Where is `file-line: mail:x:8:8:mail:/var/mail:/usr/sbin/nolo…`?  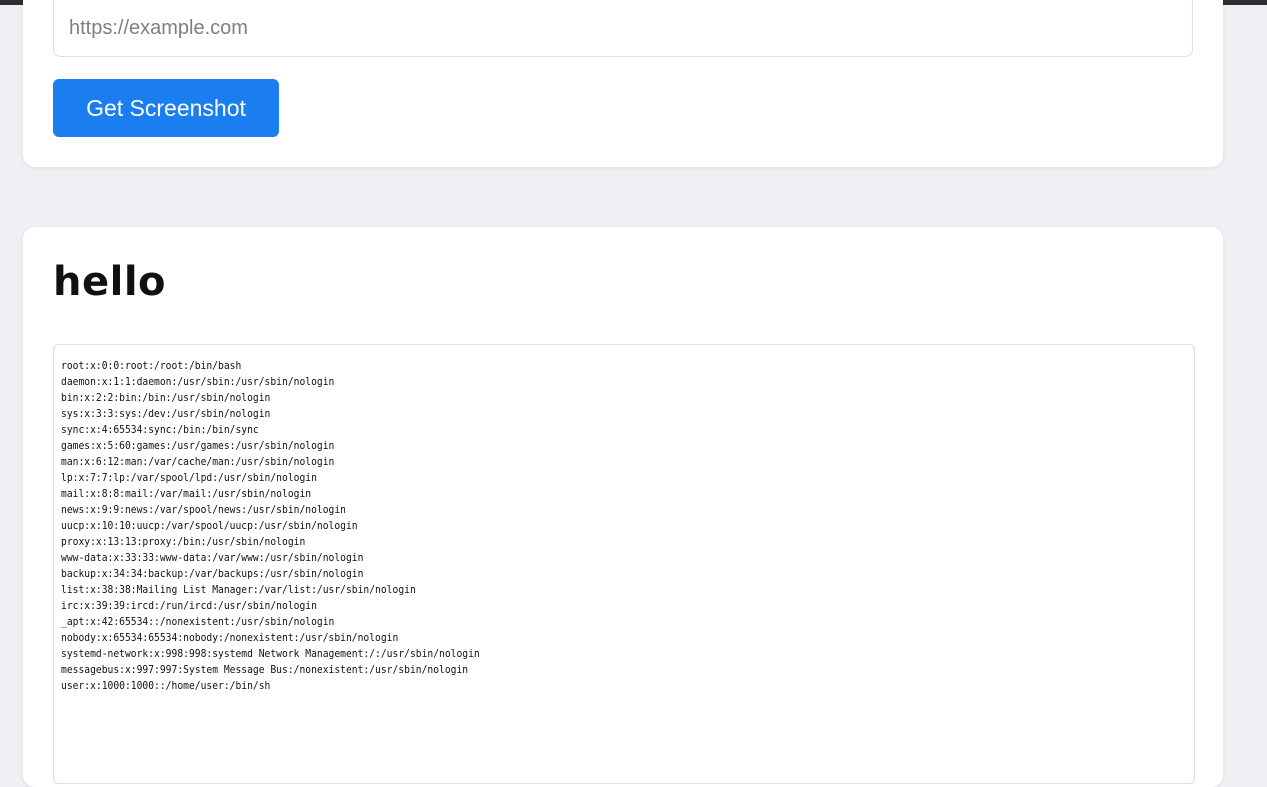 file-line: mail:x:8:8:mail:/var/mail:/usr/sbin/nolo… is located at coordinates (186, 494).